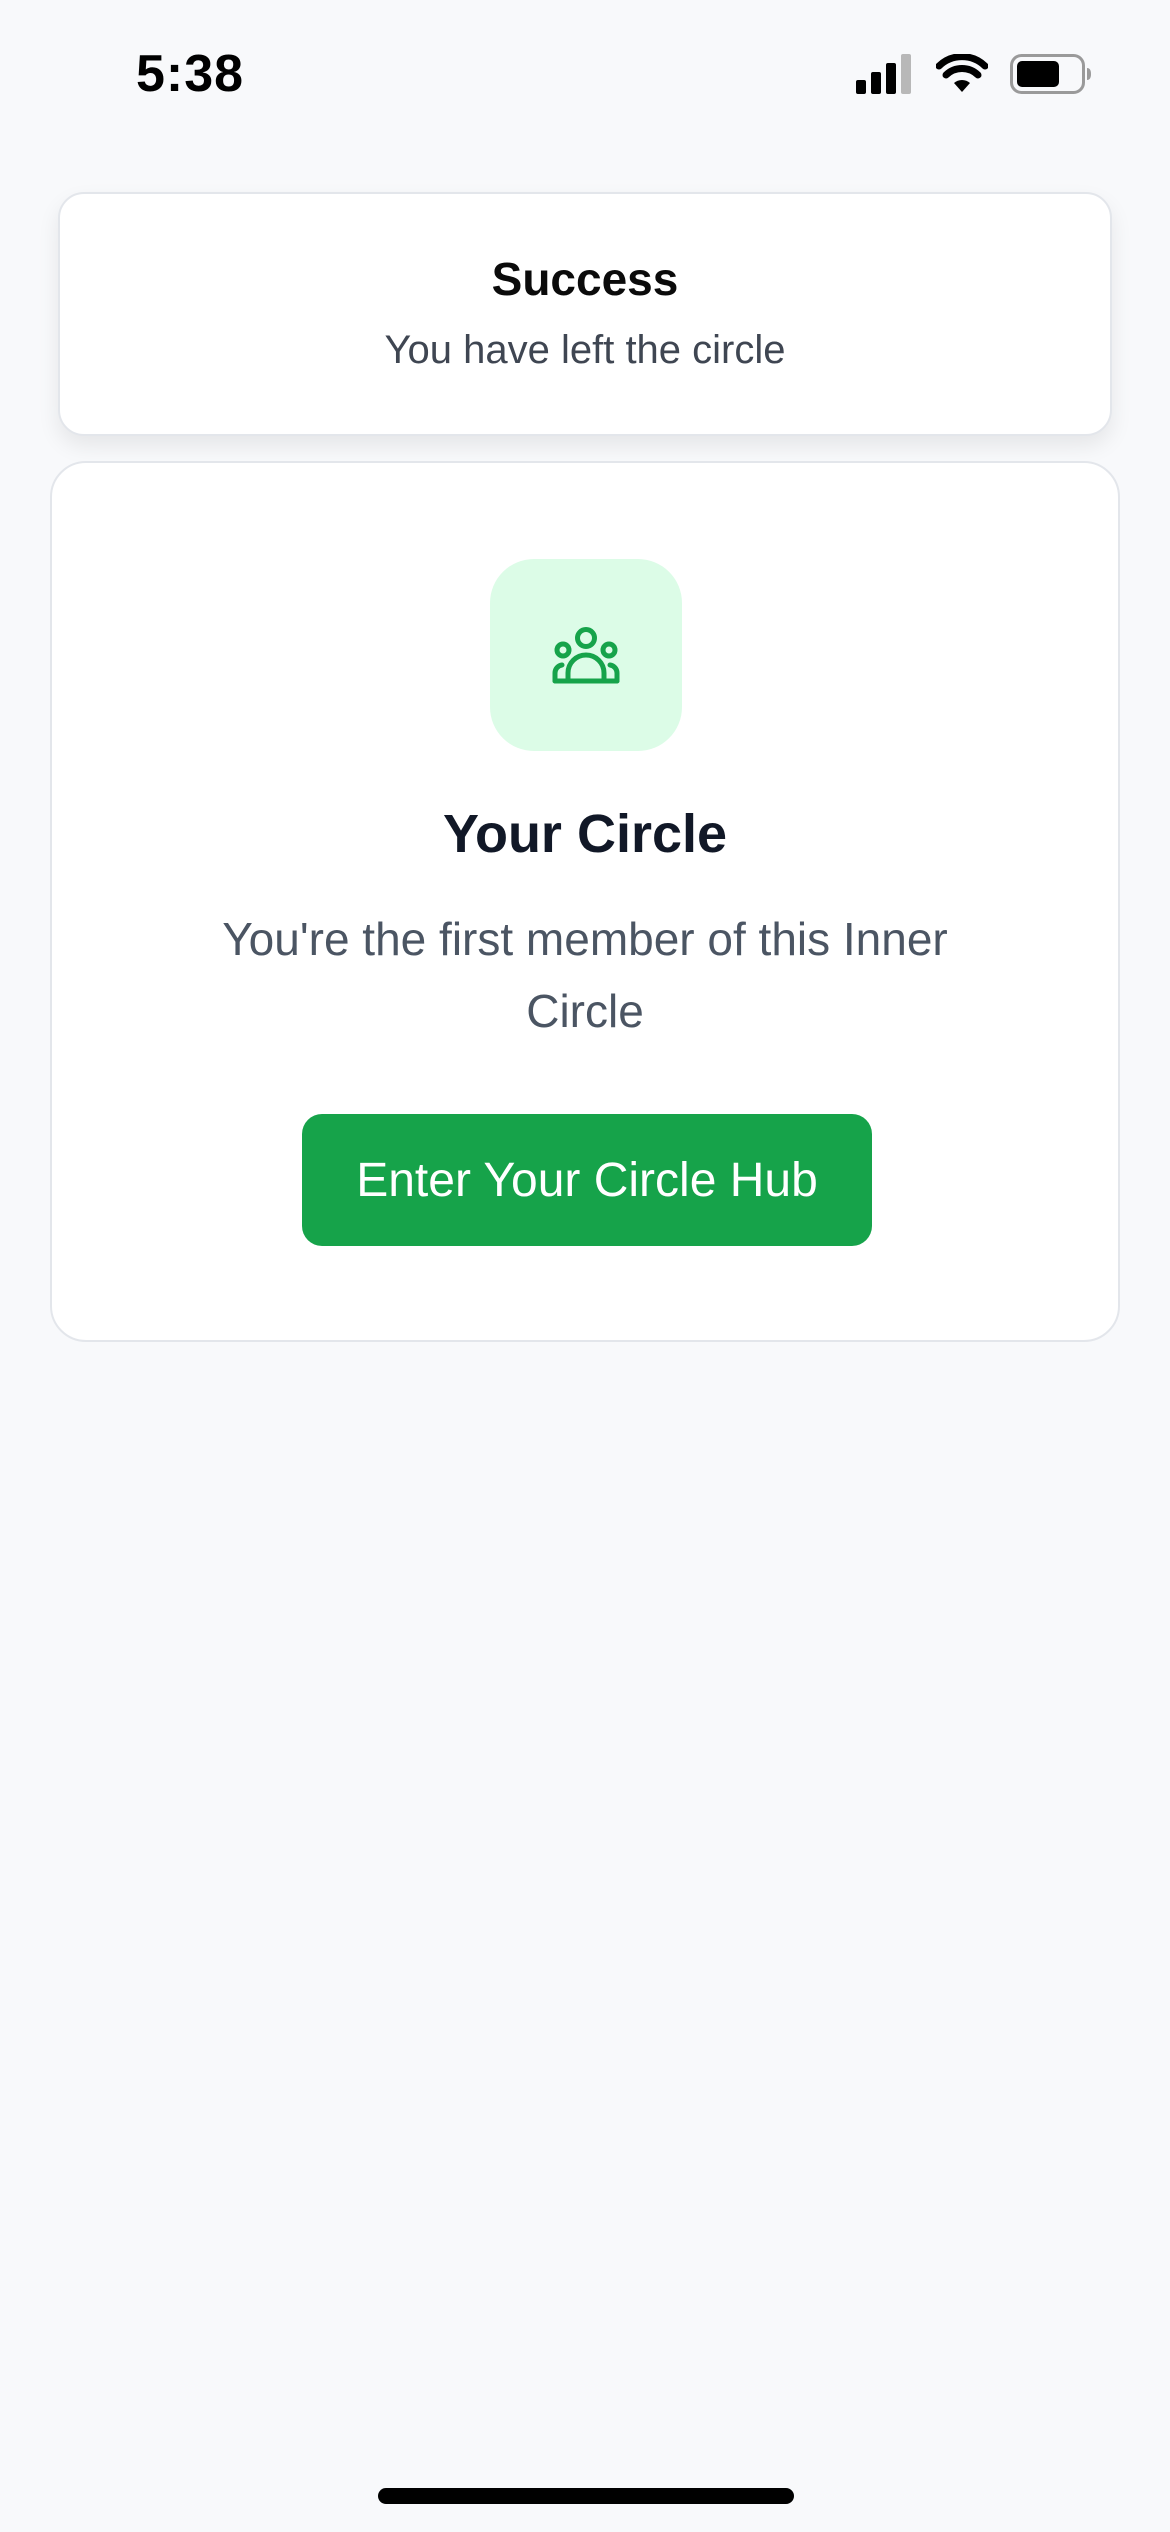 This screenshot has width=1170, height=2532. I want to click on success-toast: Success You have left the circle, so click(585, 314).